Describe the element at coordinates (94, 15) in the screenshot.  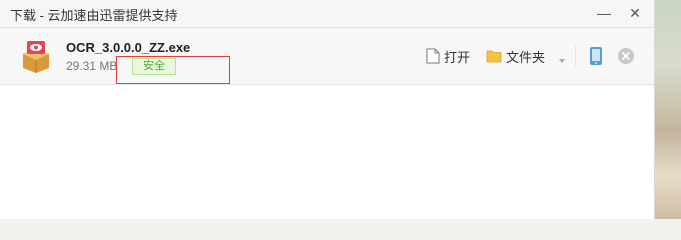
I see `window-title: 下载 - 云加速由迅雷提供支持` at that location.